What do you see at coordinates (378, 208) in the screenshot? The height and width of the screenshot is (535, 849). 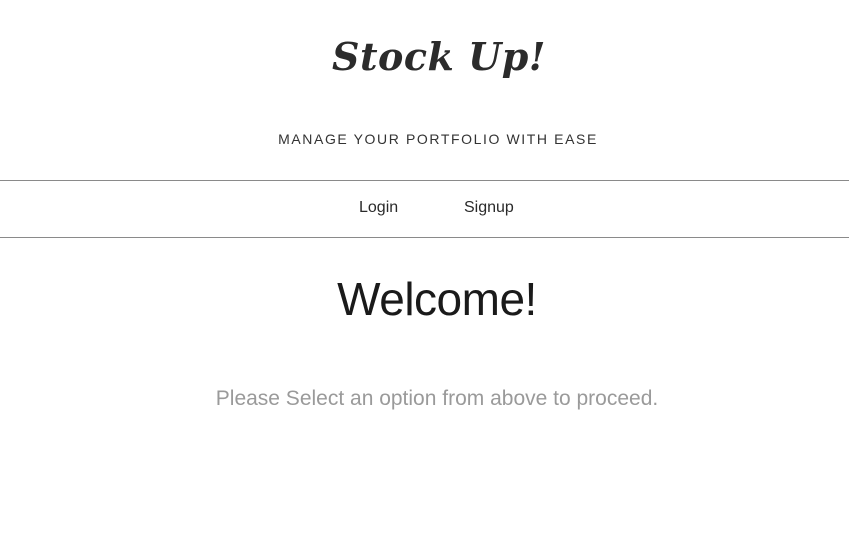 I see `nav-login-link: Login` at bounding box center [378, 208].